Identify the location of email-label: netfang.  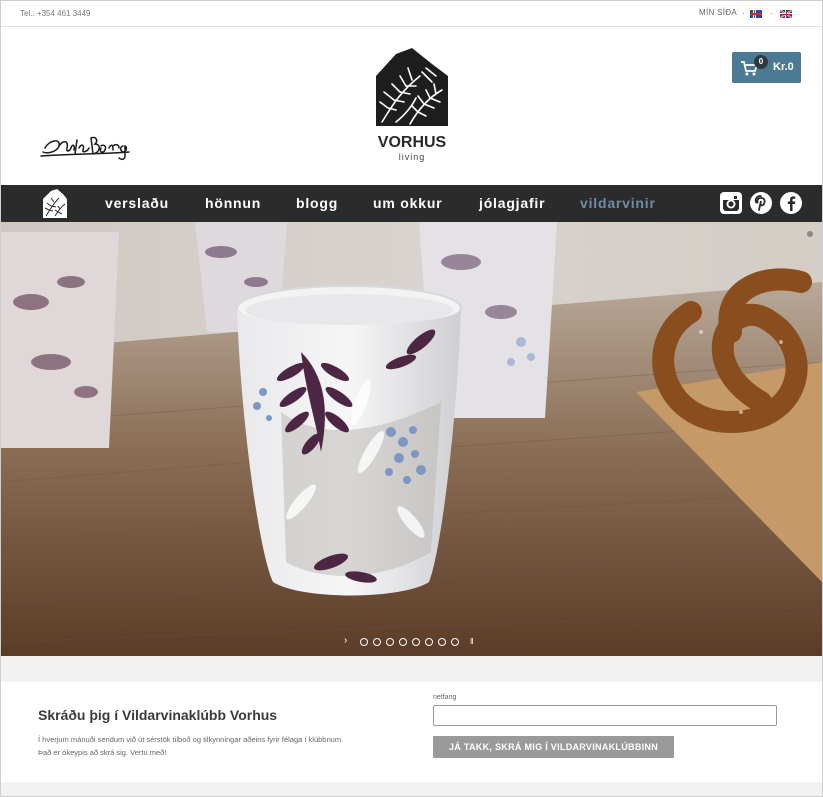
(445, 697).